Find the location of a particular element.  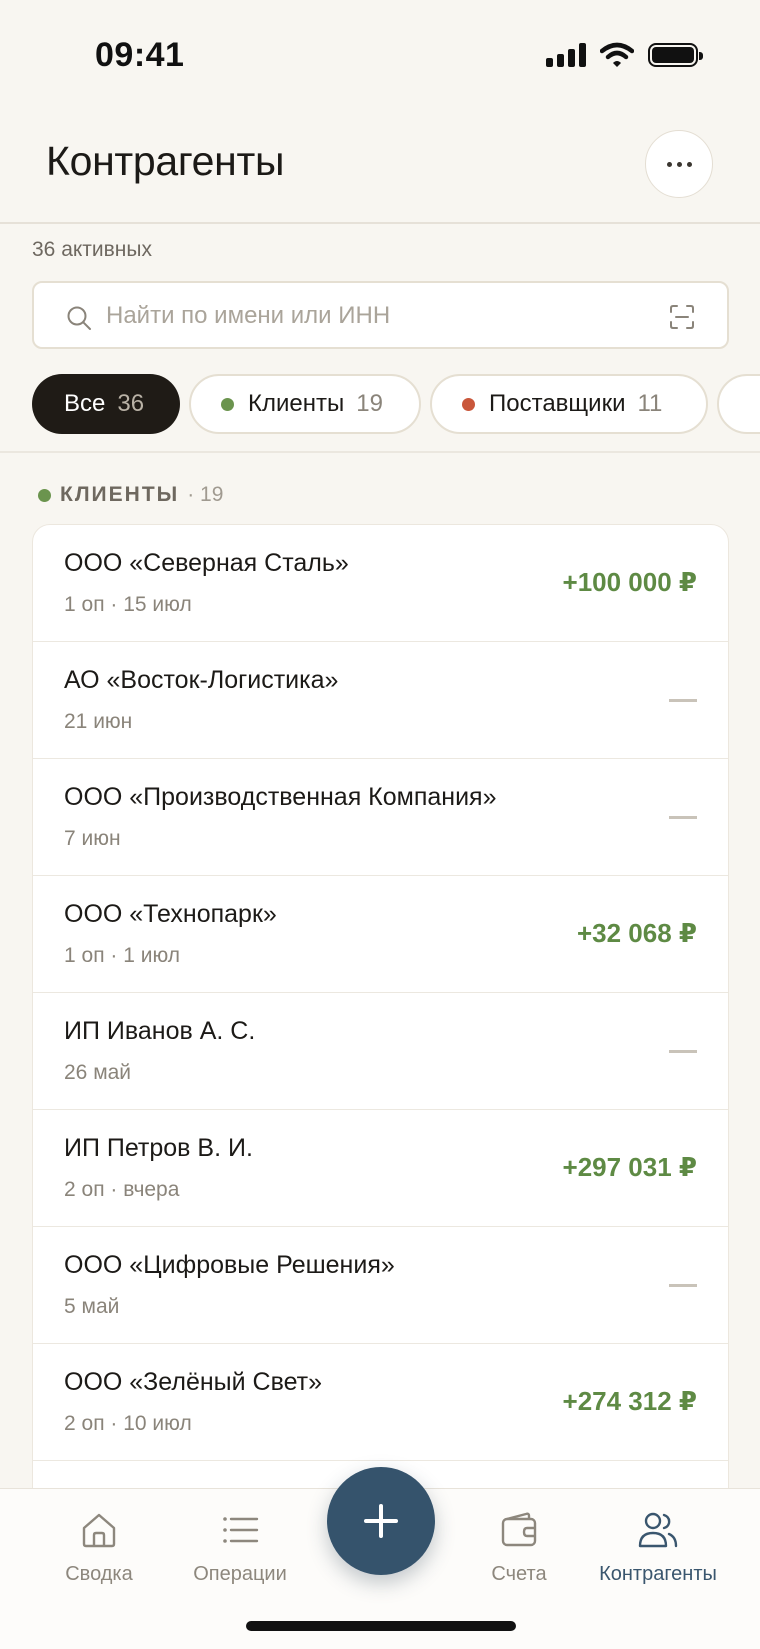

plus-icon is located at coordinates (381, 1521).